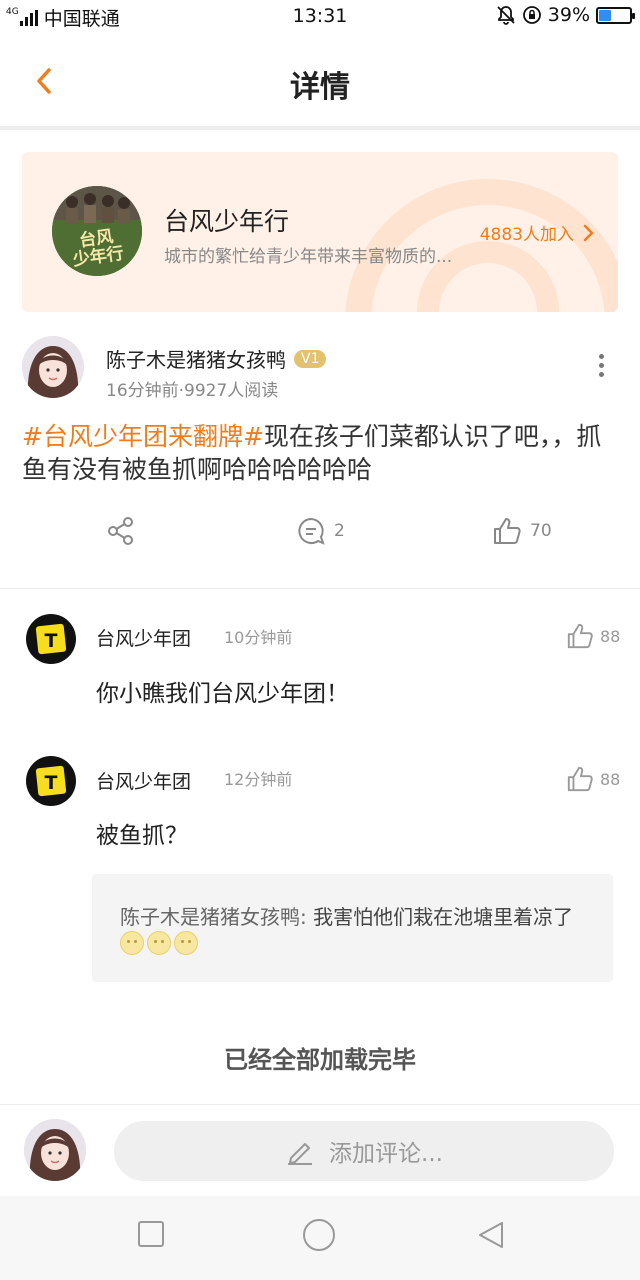 This screenshot has width=640, height=1280. I want to click on recent-apps-icon, so click(151, 1234).